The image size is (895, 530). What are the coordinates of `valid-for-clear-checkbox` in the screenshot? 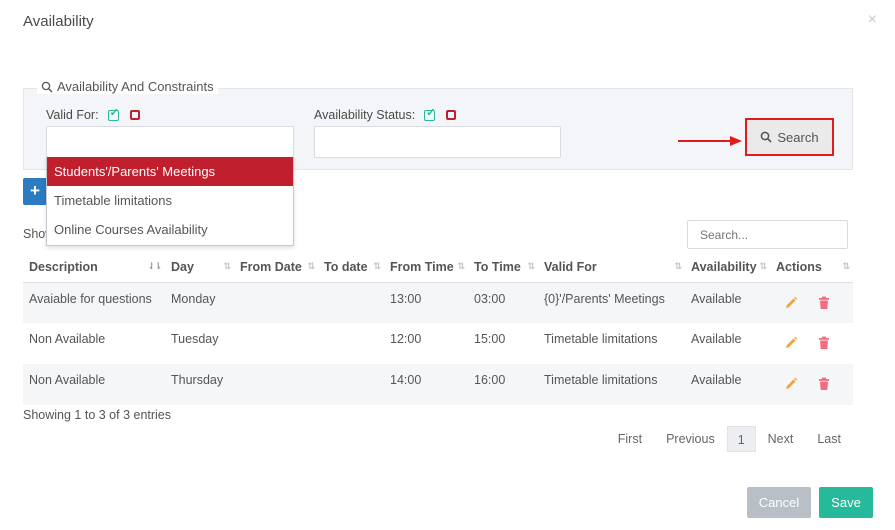 It's located at (134, 115).